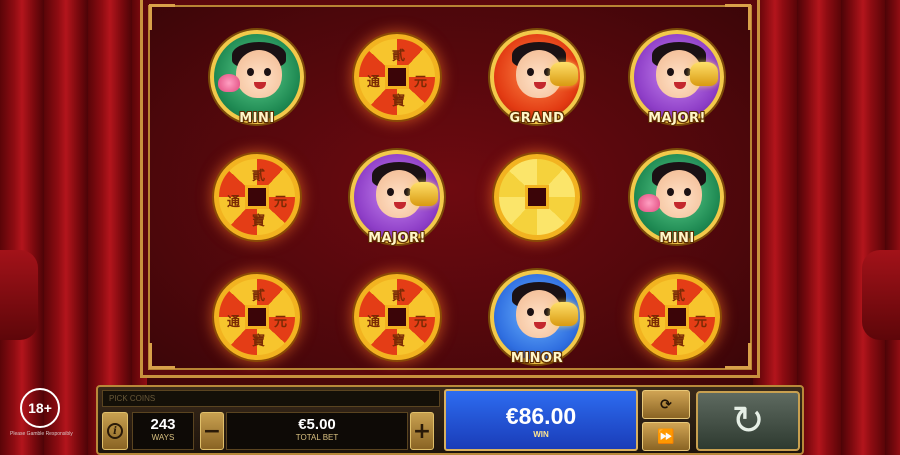 The height and width of the screenshot is (455, 900). Describe the element at coordinates (881, 295) in the screenshot. I see `right-tassel` at that location.